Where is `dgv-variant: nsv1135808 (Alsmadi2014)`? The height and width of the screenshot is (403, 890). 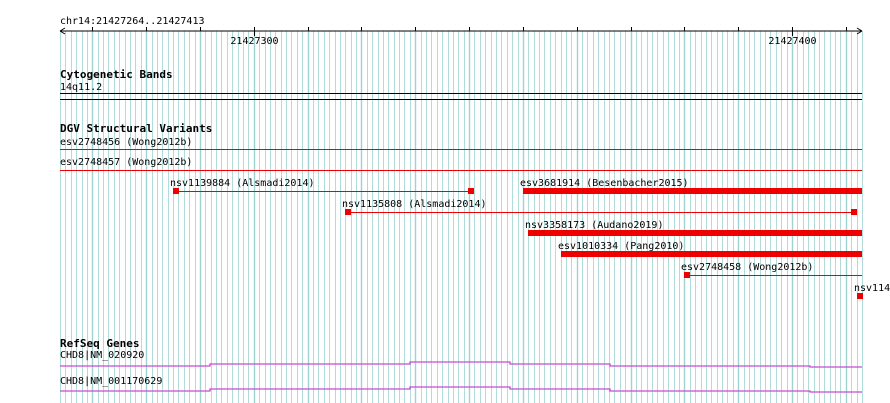 dgv-variant: nsv1135808 (Alsmadi2014) is located at coordinates (599, 207).